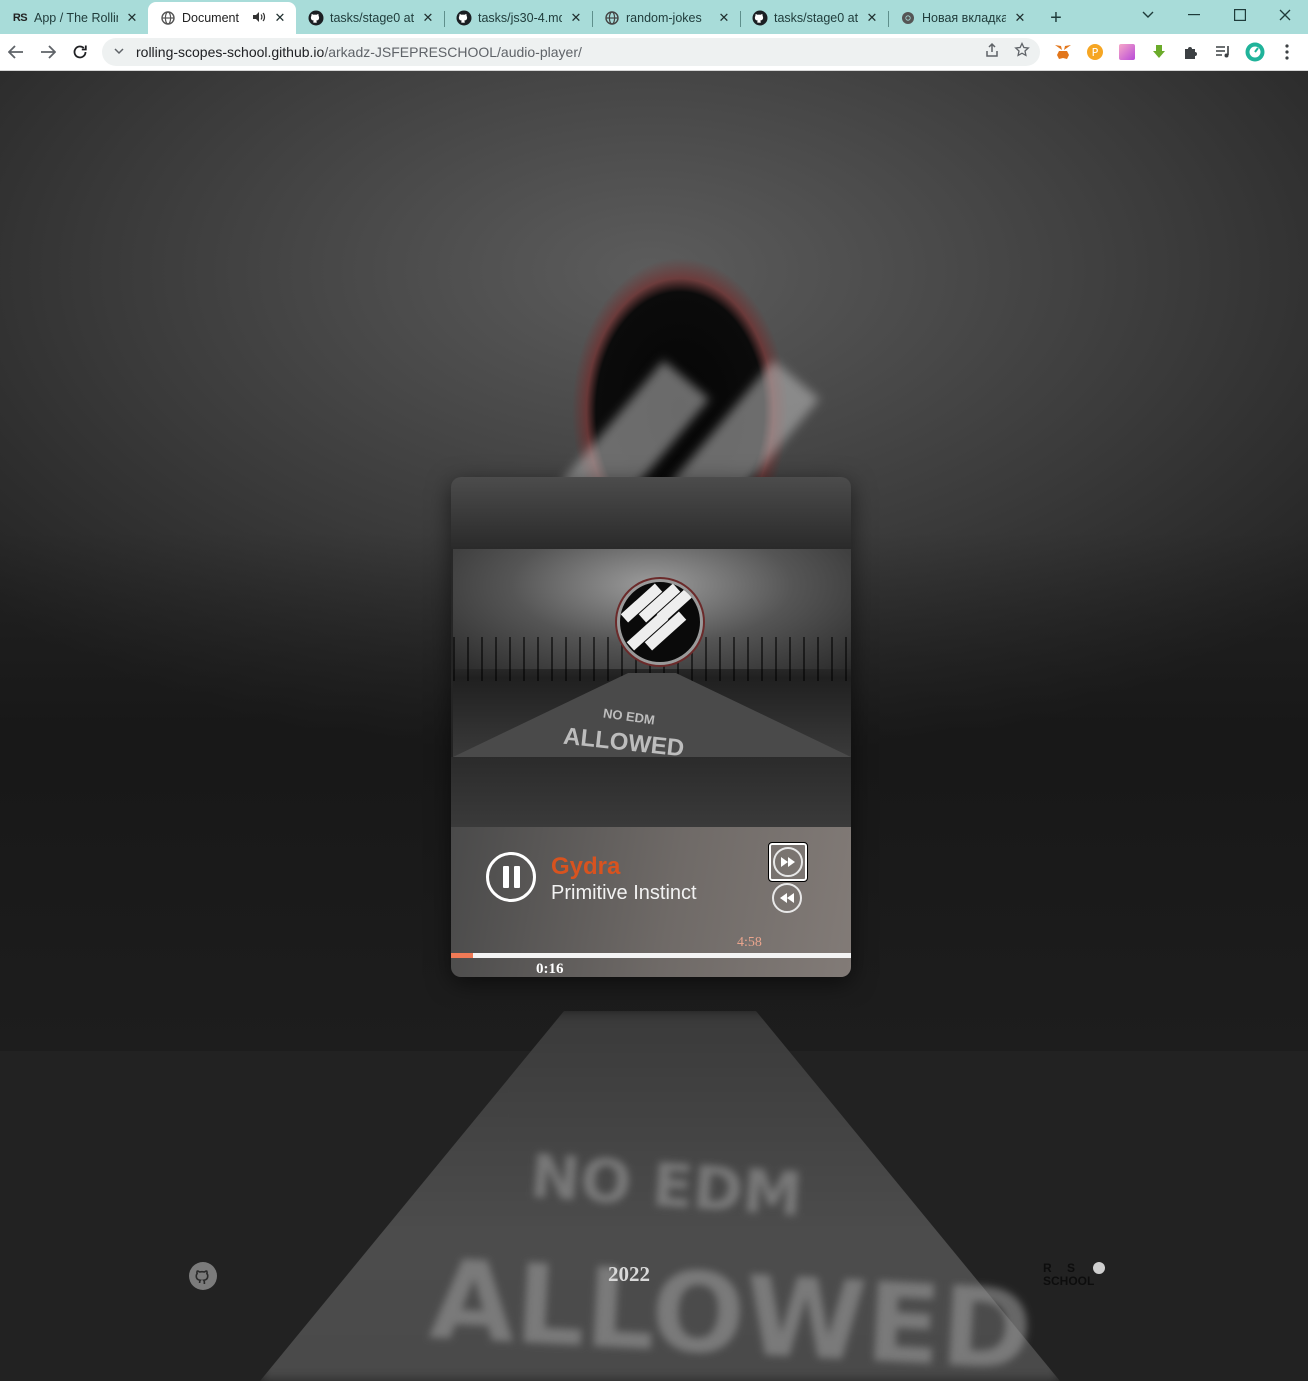 The image size is (1308, 1381). What do you see at coordinates (210, 18) in the screenshot?
I see `tab-title: Document` at bounding box center [210, 18].